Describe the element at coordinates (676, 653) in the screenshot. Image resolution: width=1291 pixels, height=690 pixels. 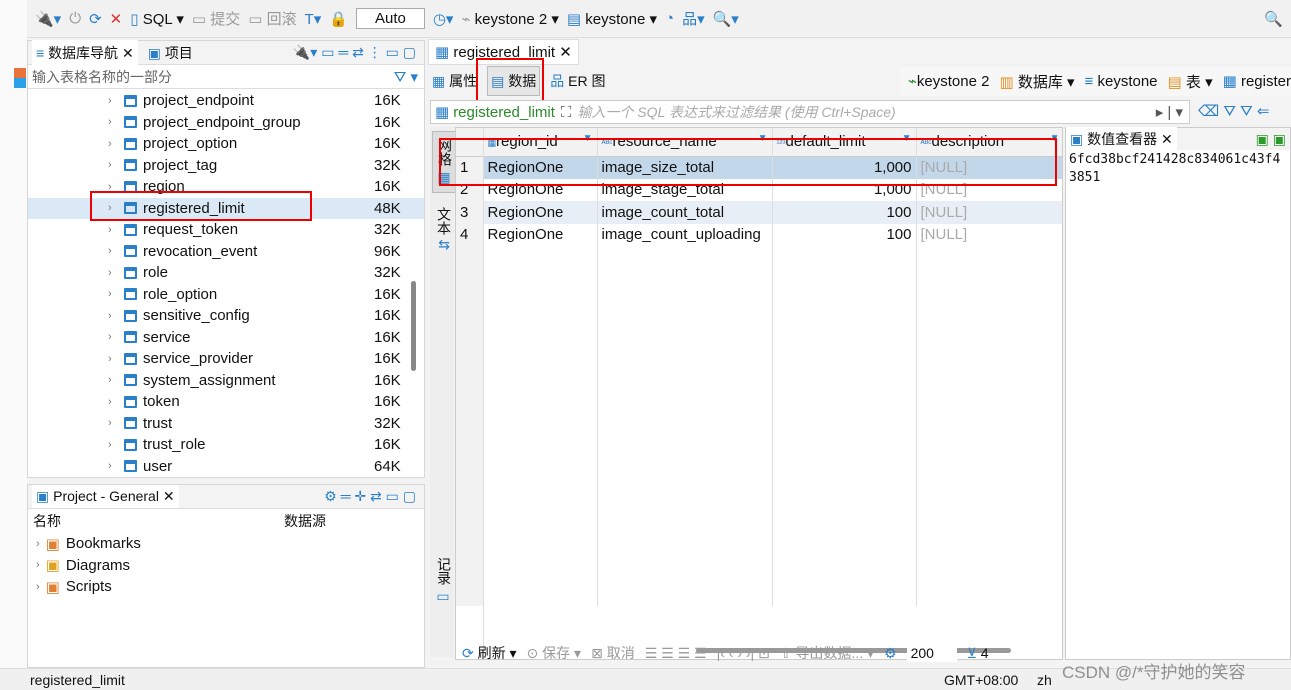
I see `row-edit-icons: ☰ ☰ ☰ ☰` at that location.